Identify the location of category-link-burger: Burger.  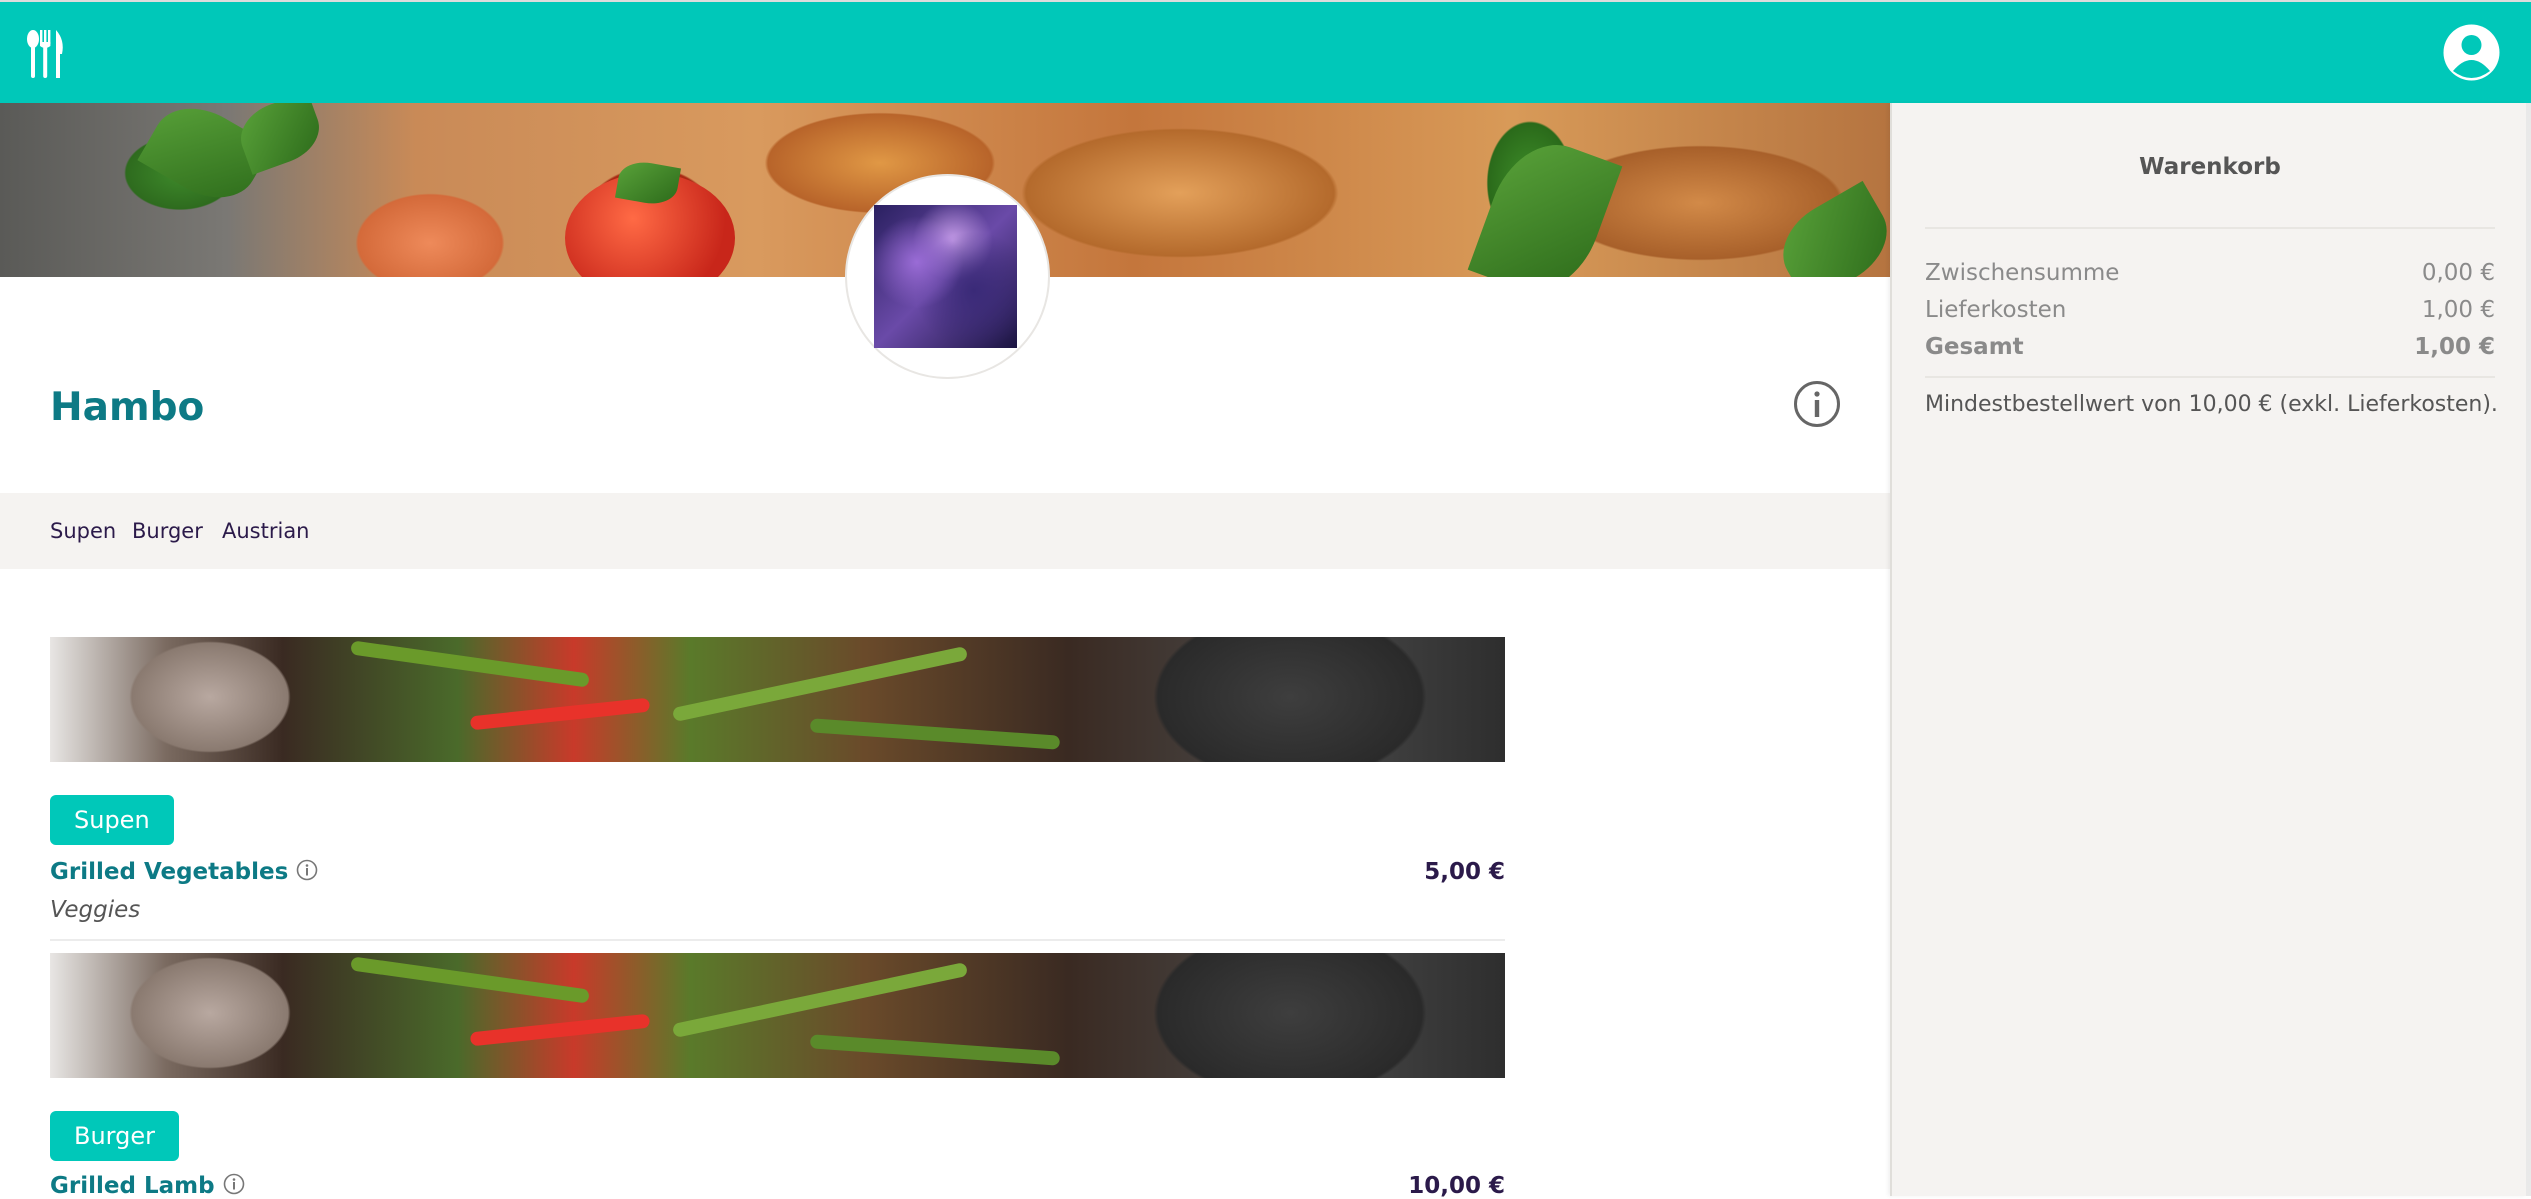
(167, 531).